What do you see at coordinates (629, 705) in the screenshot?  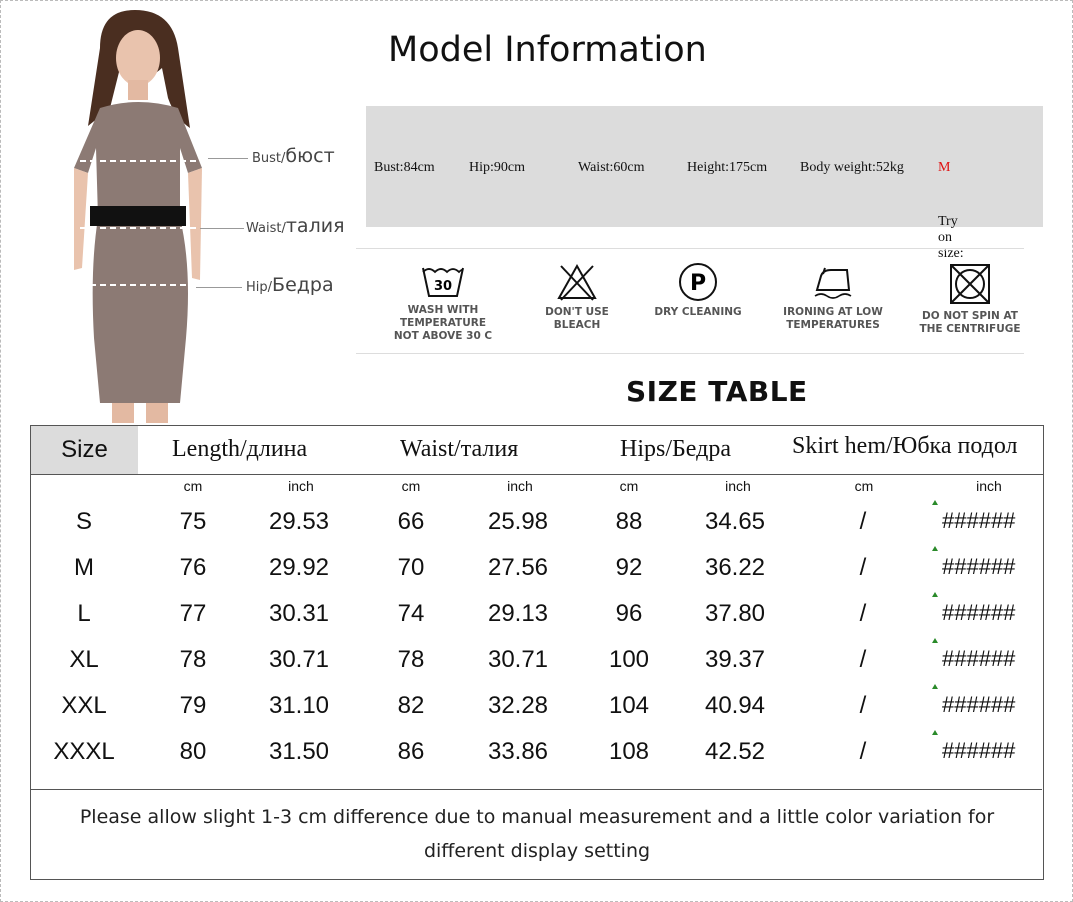 I see `table-cell: 104` at bounding box center [629, 705].